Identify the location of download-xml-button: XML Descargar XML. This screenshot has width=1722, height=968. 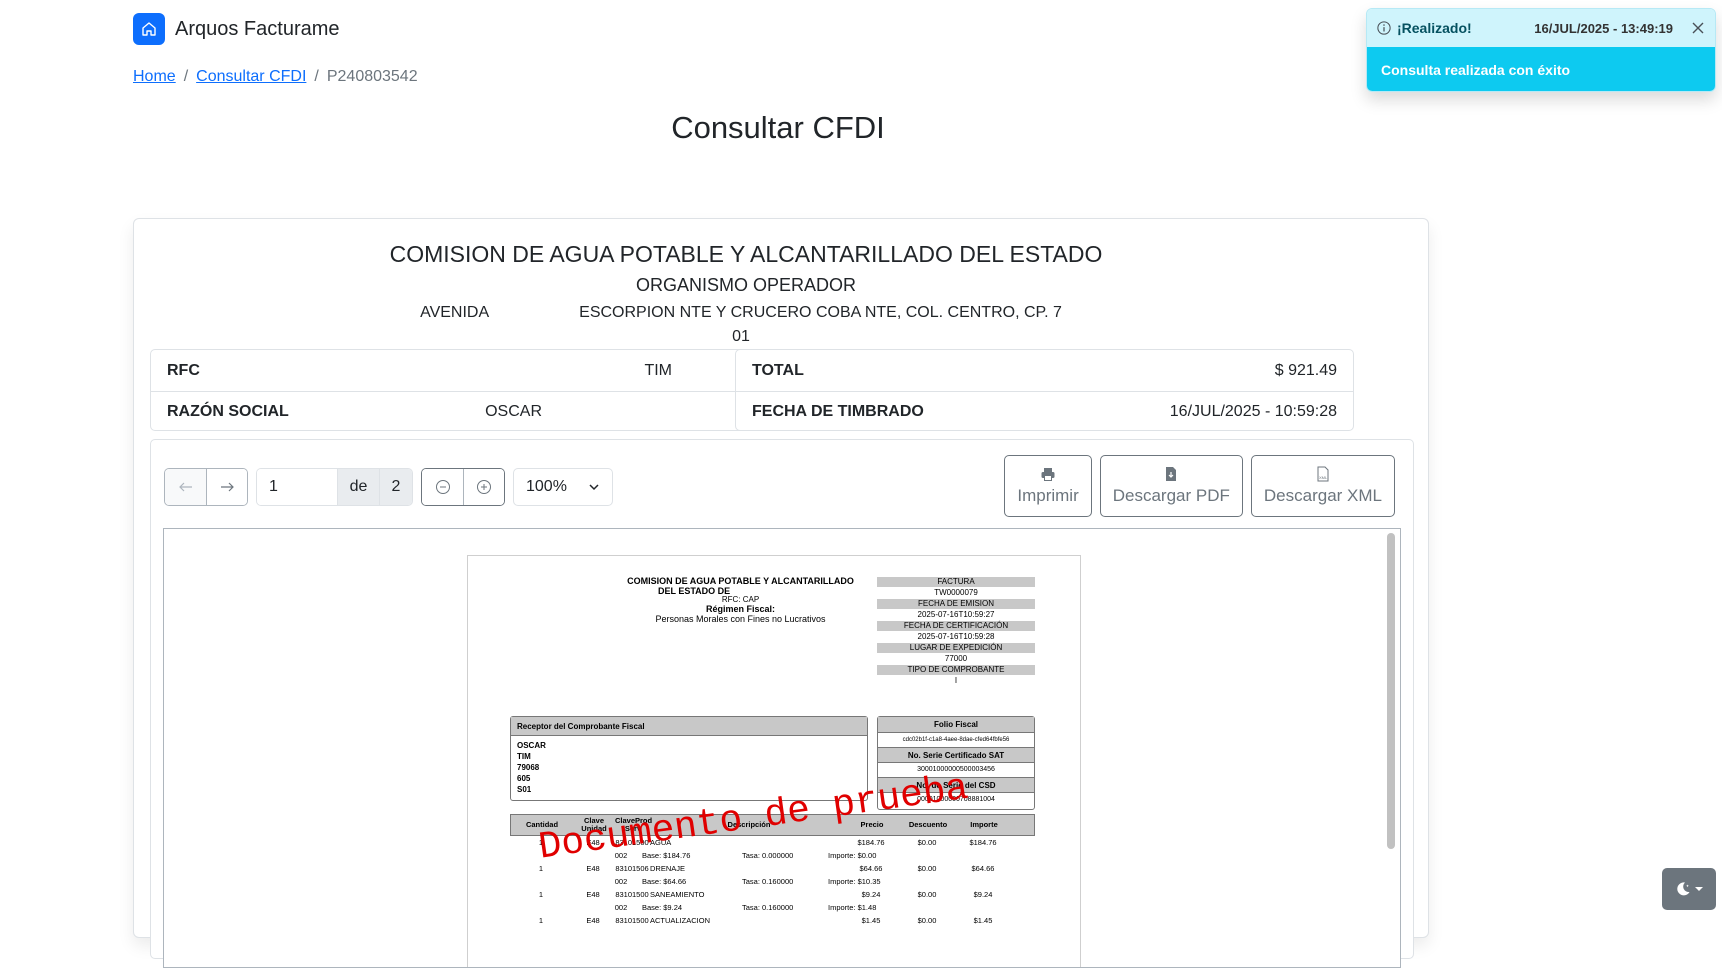
(1322, 486).